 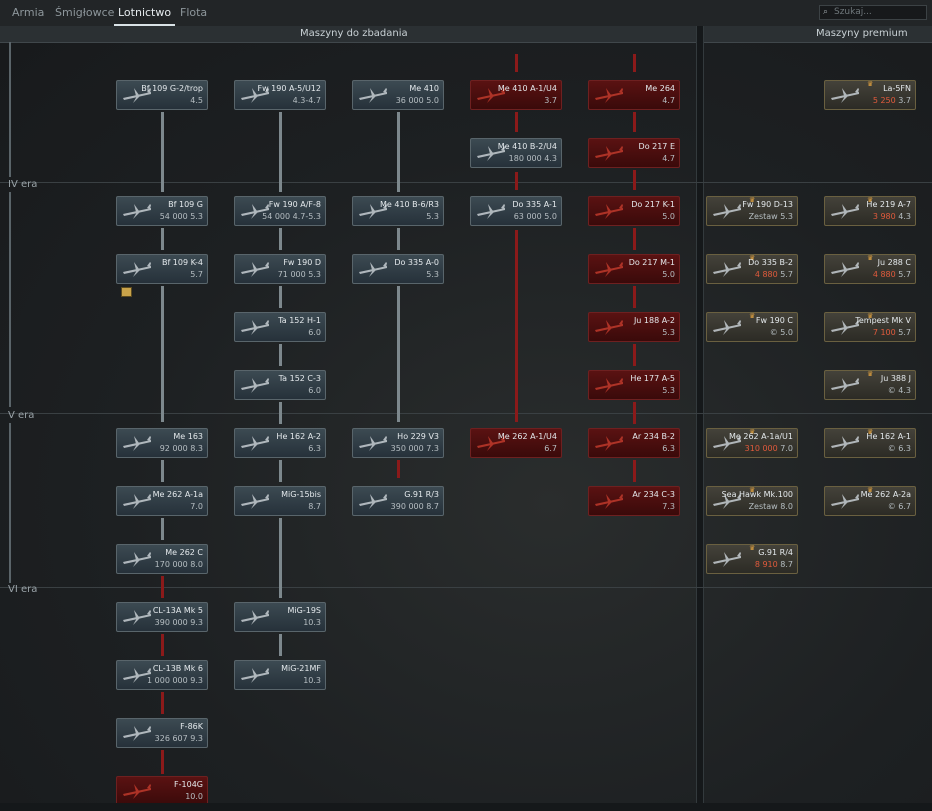 I want to click on vehicle-card: Ho 229 V3 350 000 7.3, so click(x=398, y=443).